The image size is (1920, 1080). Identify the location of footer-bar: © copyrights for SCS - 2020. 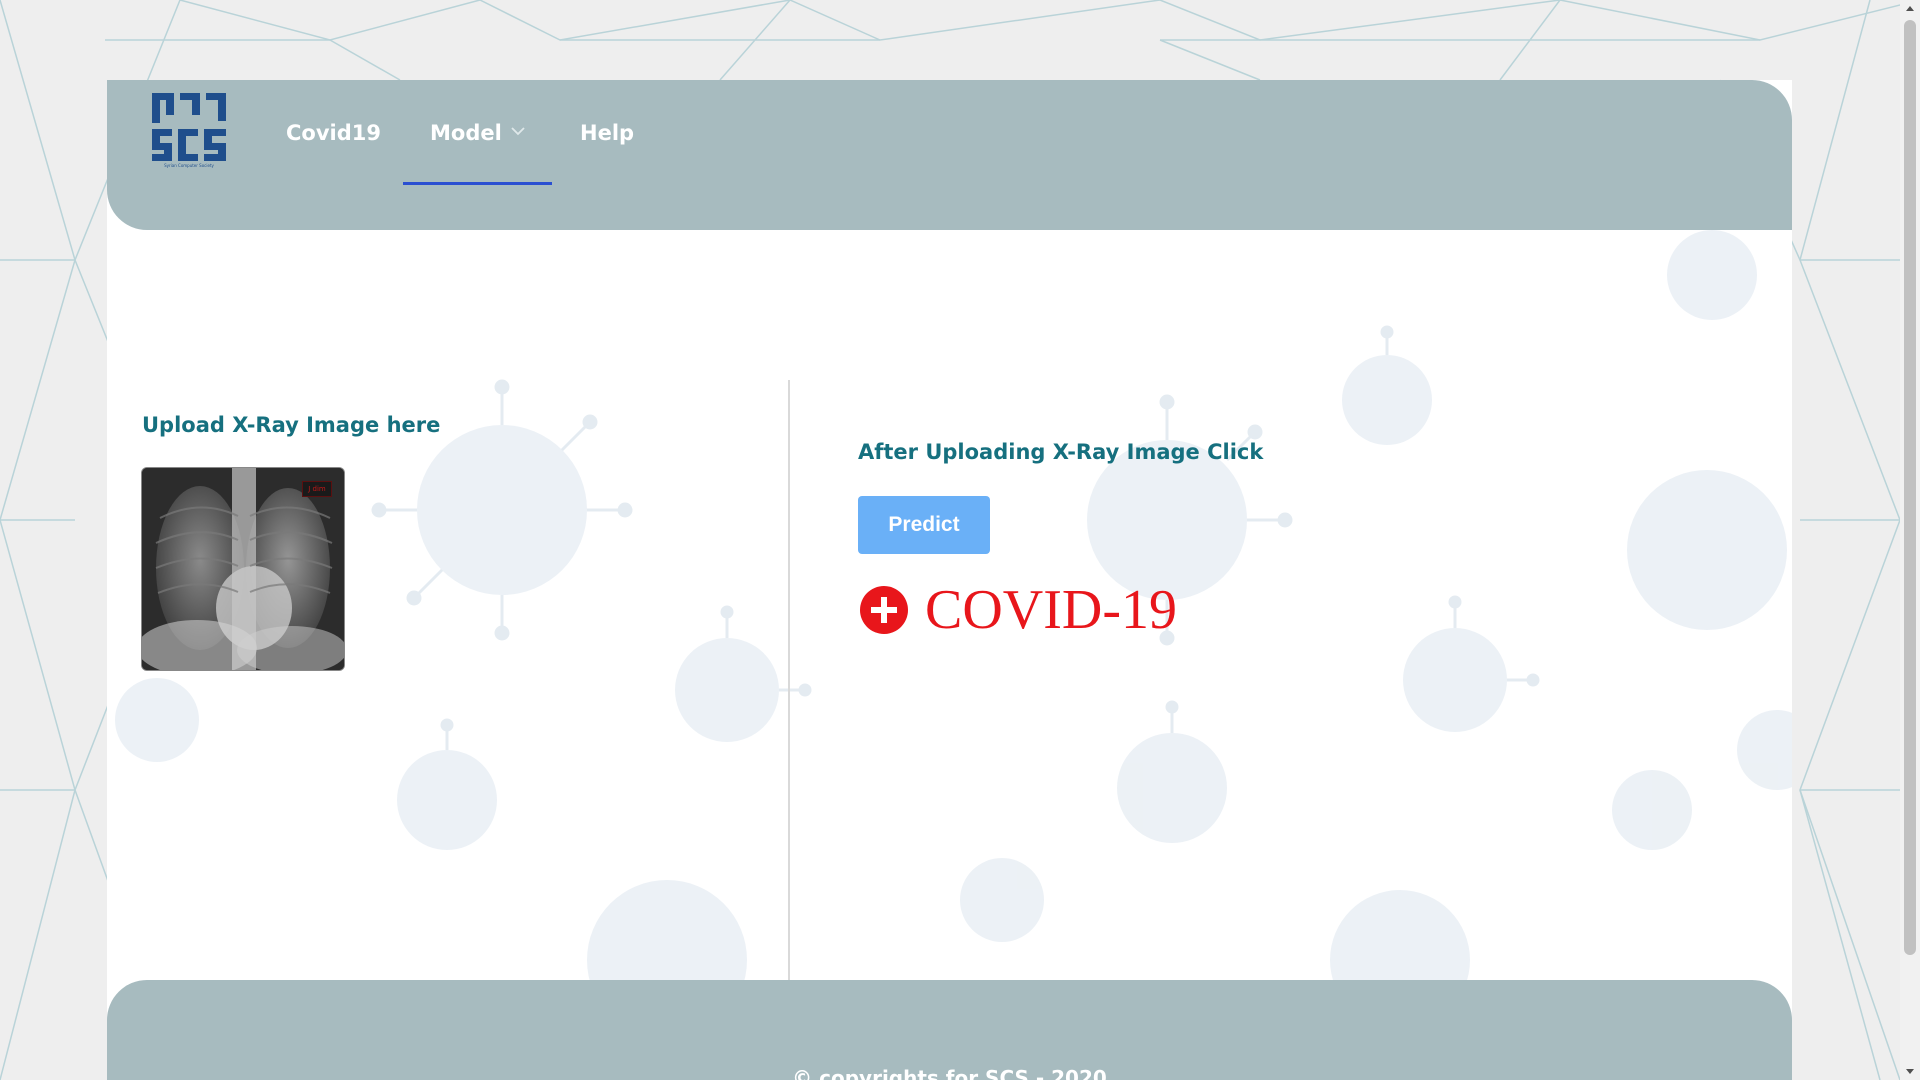
(949, 1030).